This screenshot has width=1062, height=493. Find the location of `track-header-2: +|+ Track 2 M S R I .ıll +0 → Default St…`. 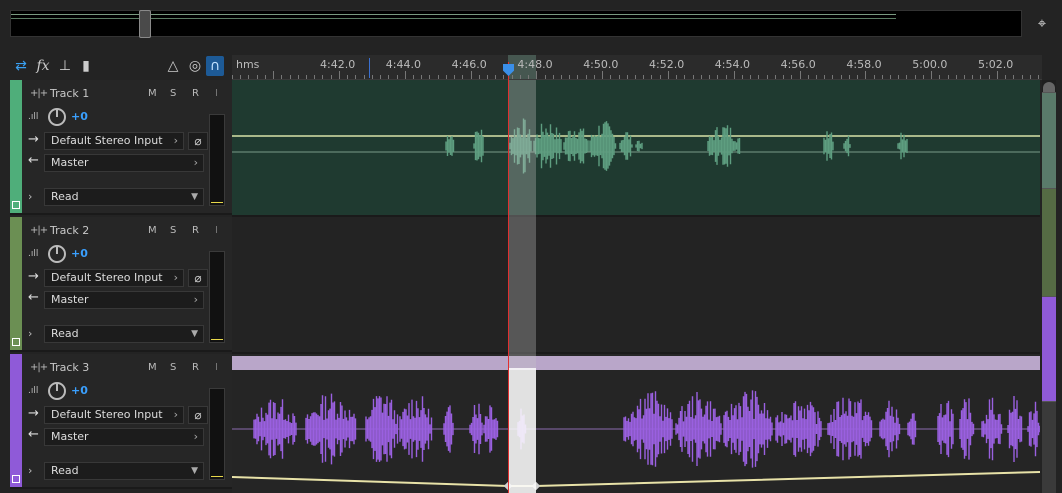

track-header-2: +|+ Track 2 M S R I .ıll +0 → Default St… is located at coordinates (121, 284).